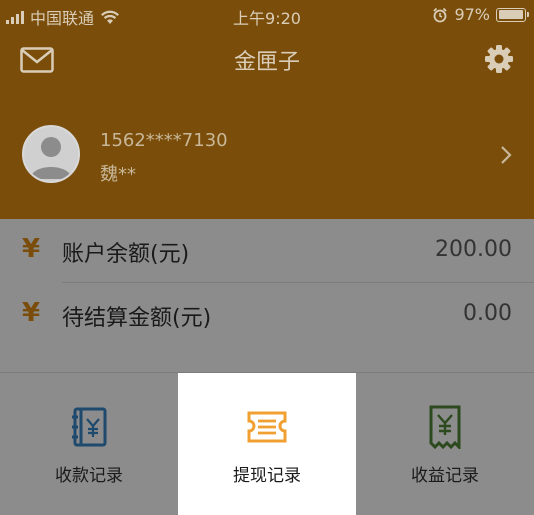  Describe the element at coordinates (445, 476) in the screenshot. I see `menu-label: 收益记录` at that location.